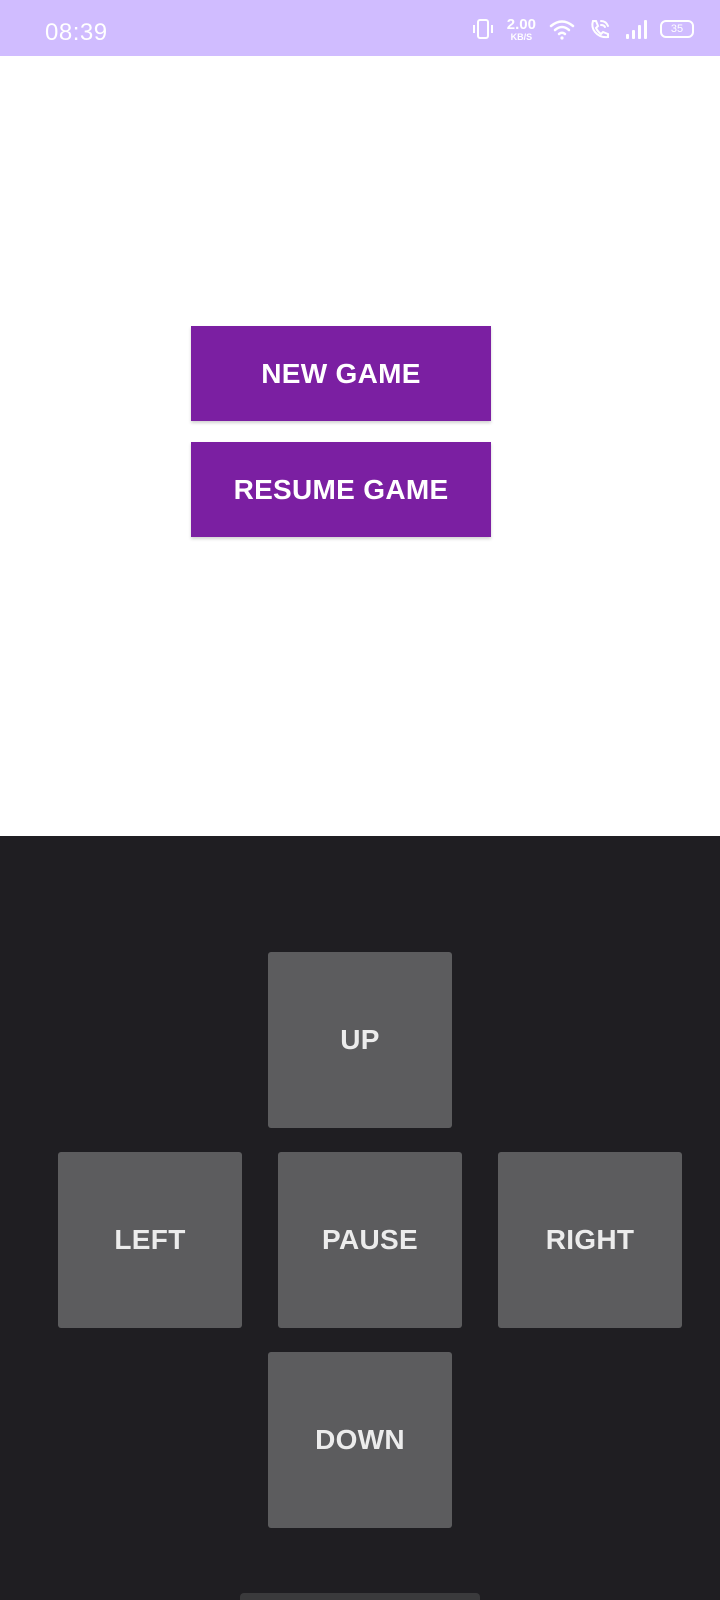 Image resolution: width=720 pixels, height=1600 pixels. What do you see at coordinates (590, 1240) in the screenshot?
I see `right-button: RIGHT` at bounding box center [590, 1240].